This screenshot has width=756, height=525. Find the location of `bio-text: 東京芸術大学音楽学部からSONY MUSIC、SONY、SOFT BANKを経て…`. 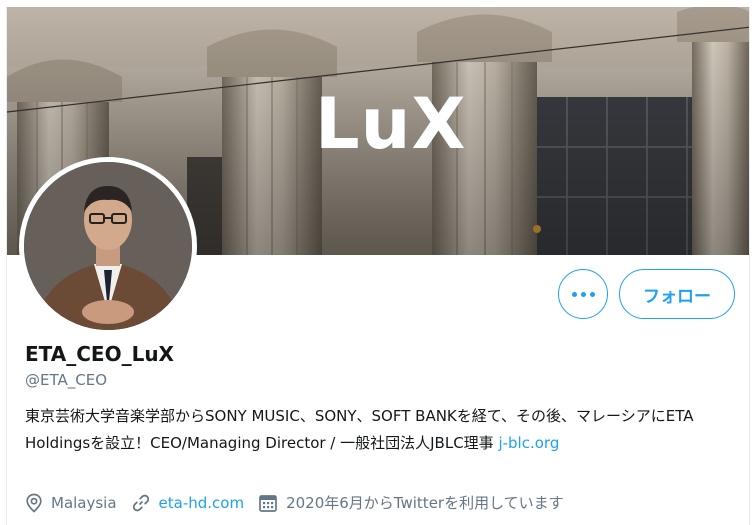

bio-text: 東京芸術大学音楽学部からSONY MUSIC、SONY、SOFT BANKを経て… is located at coordinates (359, 429).